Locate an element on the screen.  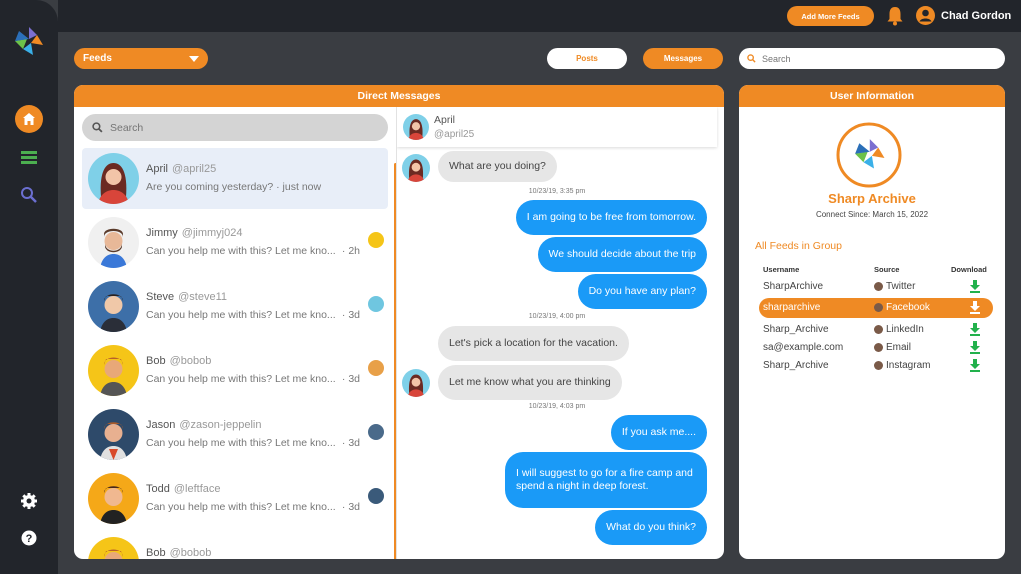
user-name: Chad Gordon is located at coordinates (976, 15).